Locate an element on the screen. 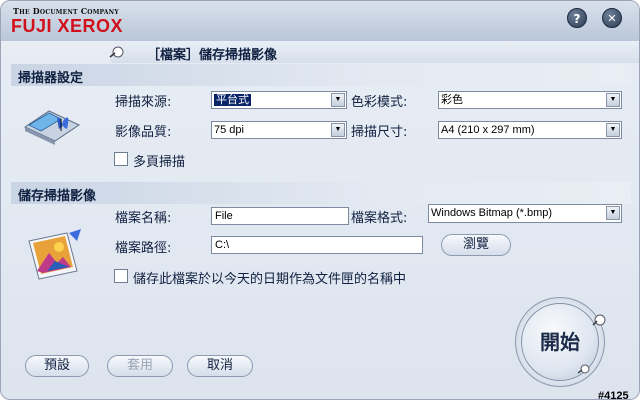 Image resolution: width=640 pixels, height=406 pixels. page-title: ［檔案］儲存掃描影像 is located at coordinates (212, 55).